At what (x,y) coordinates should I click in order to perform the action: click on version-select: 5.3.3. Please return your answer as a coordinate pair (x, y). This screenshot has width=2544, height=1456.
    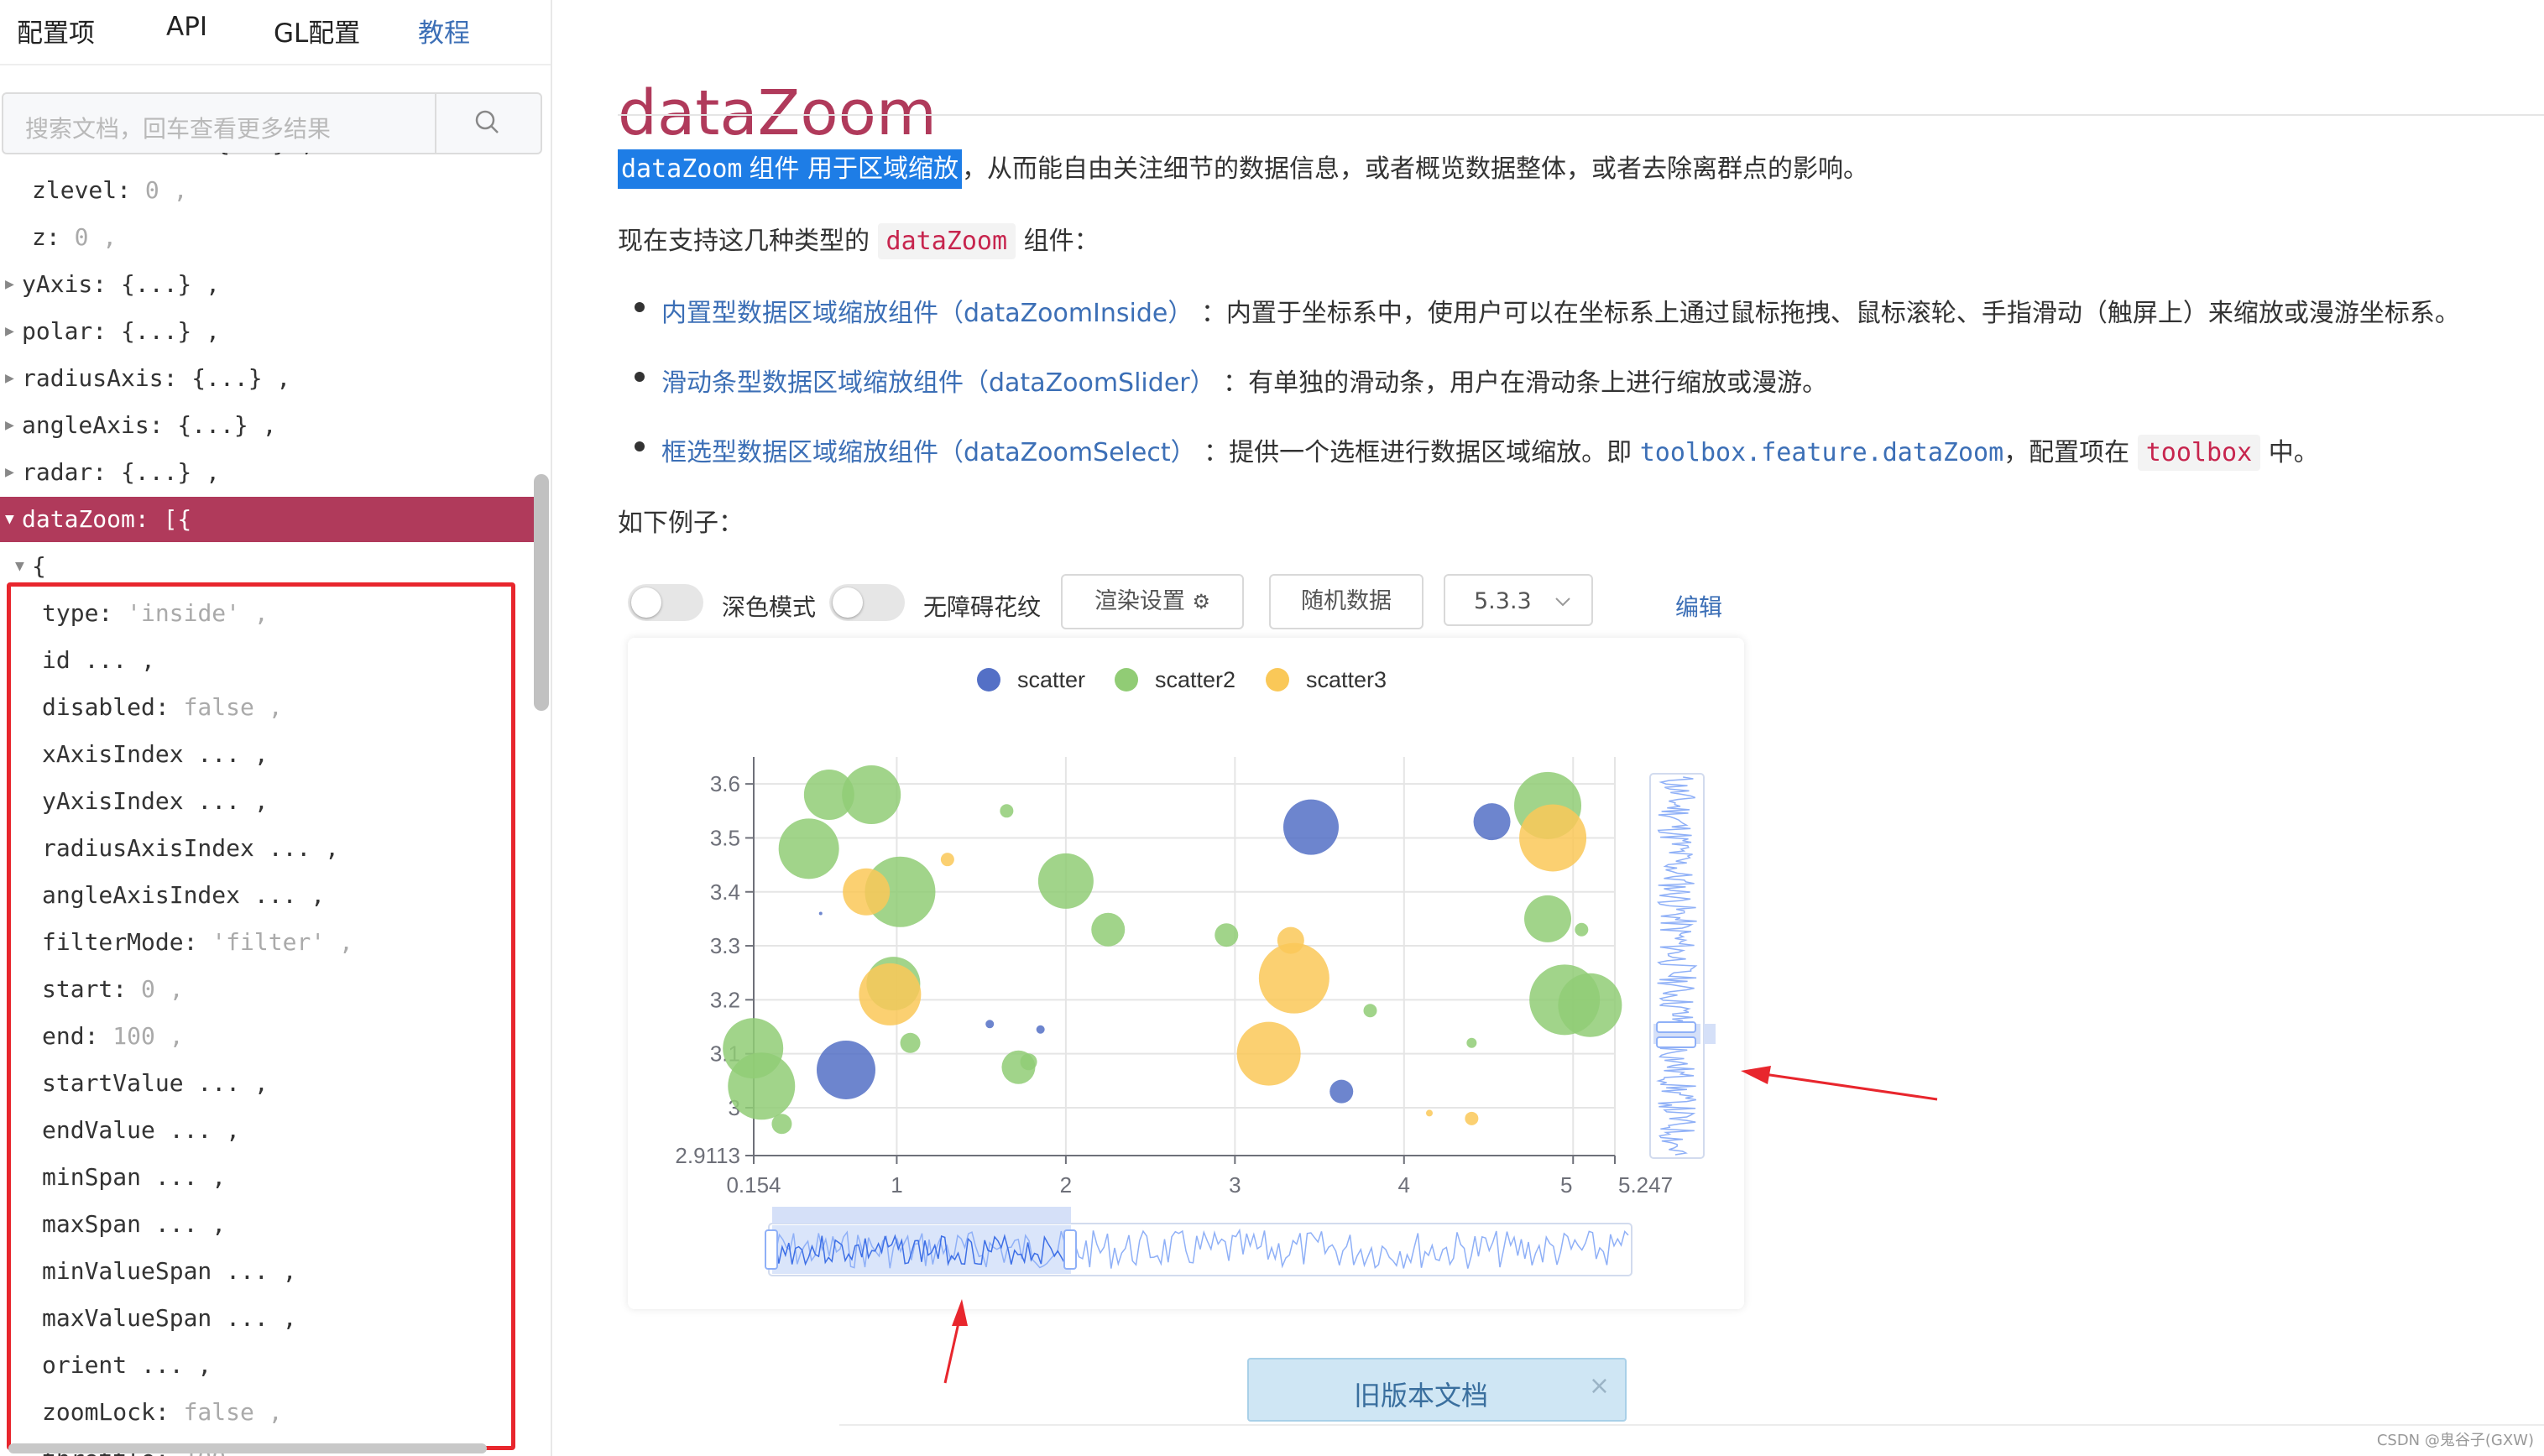
    Looking at the image, I should click on (1518, 600).